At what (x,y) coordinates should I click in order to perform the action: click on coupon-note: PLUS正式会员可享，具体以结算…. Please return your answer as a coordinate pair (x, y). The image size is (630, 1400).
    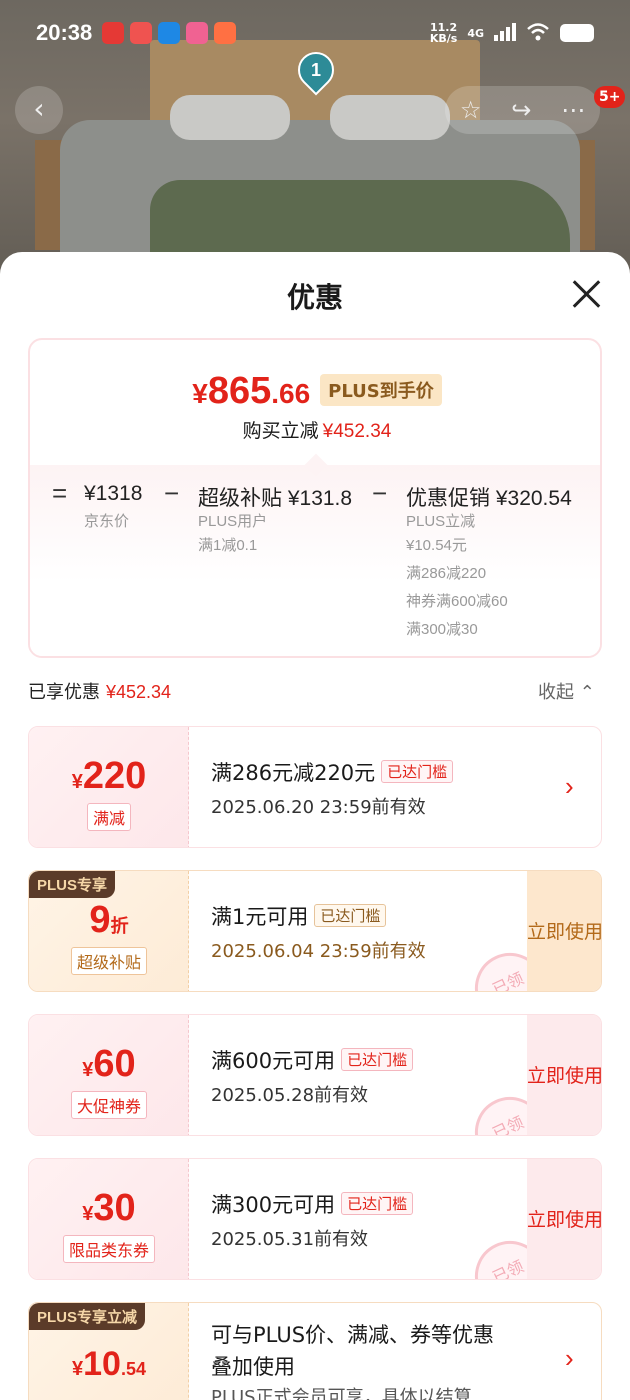
    Looking at the image, I should click on (350, 1393).